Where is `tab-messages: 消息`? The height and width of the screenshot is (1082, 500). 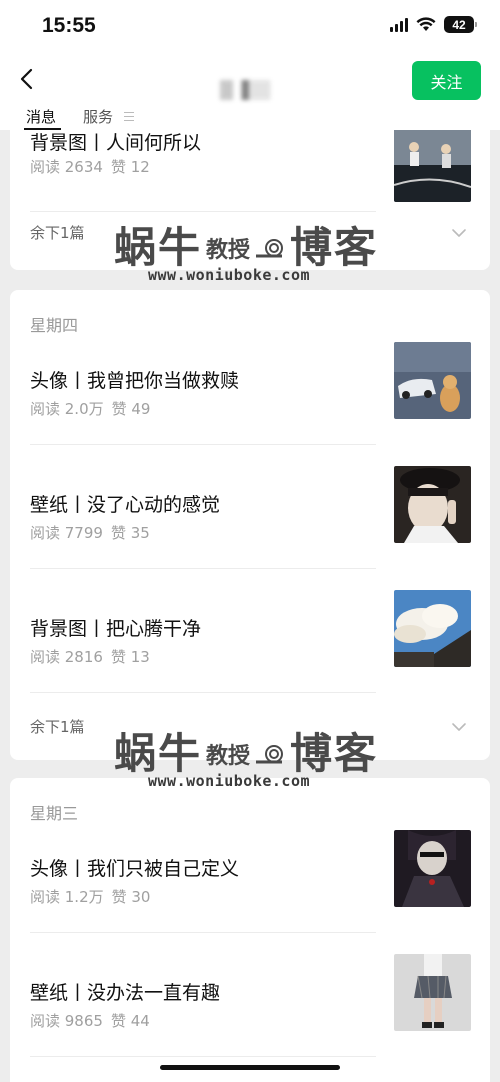
tab-messages: 消息 is located at coordinates (41, 116).